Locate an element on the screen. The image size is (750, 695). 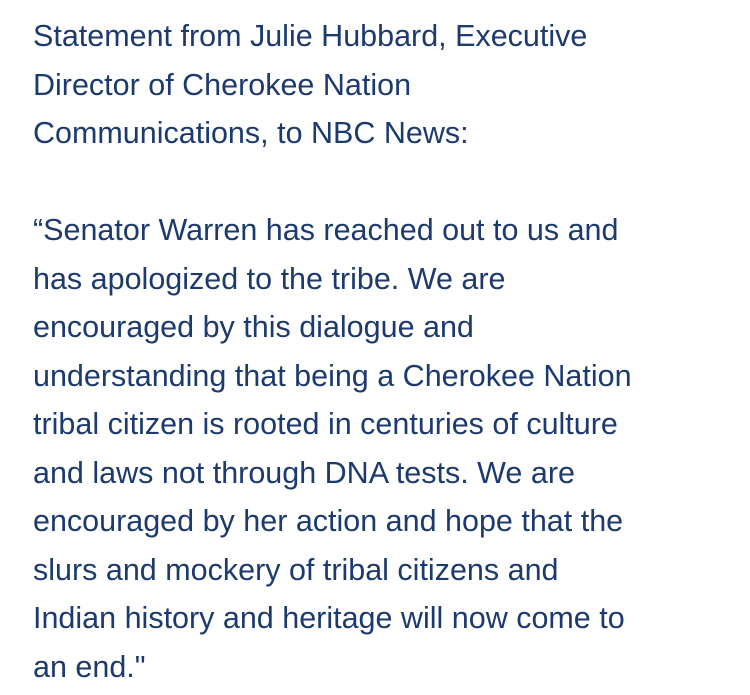
paragraph-break is located at coordinates (383, 182).